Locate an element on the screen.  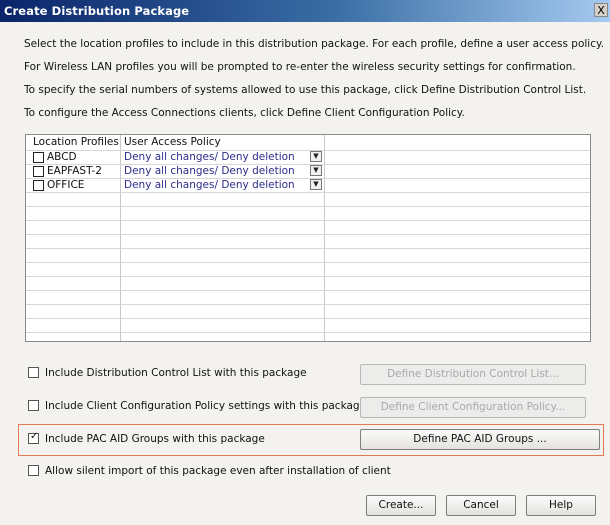
include-ccp-checkbox is located at coordinates (33, 405).